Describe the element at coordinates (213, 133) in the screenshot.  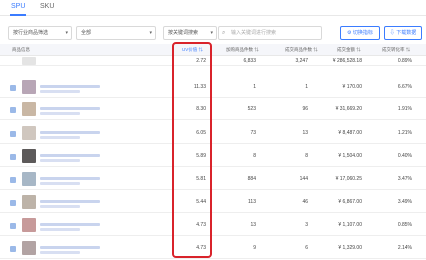
I see `table-row: 6.05 73 13 ¥ 8,487.00 1.21%` at that location.